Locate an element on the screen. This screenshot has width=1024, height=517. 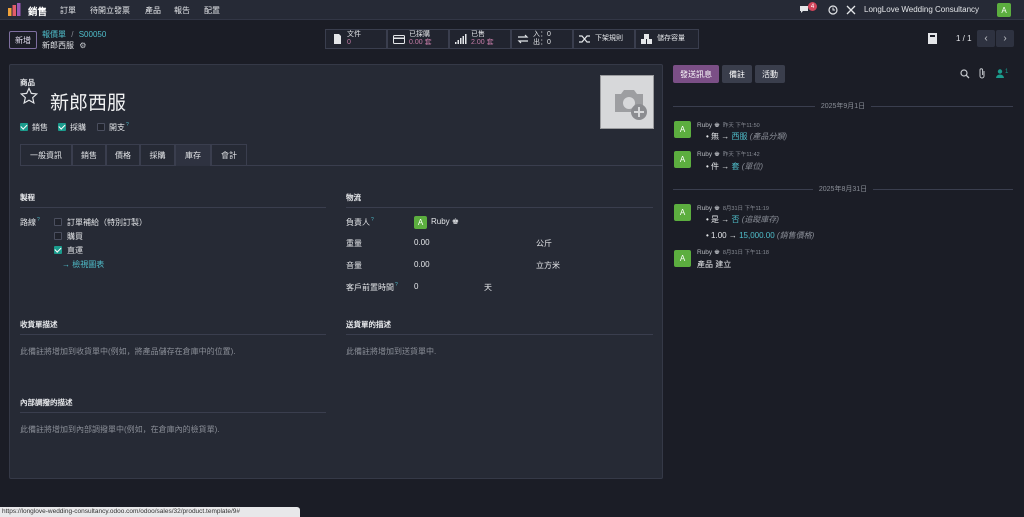
volume-input: 0.00 is located at coordinates (422, 264).